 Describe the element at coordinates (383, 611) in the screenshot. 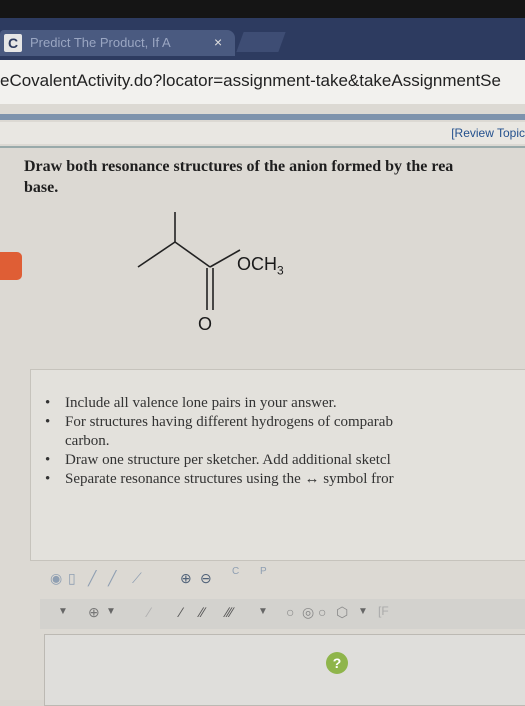

I see `bracket-icon: [F` at that location.